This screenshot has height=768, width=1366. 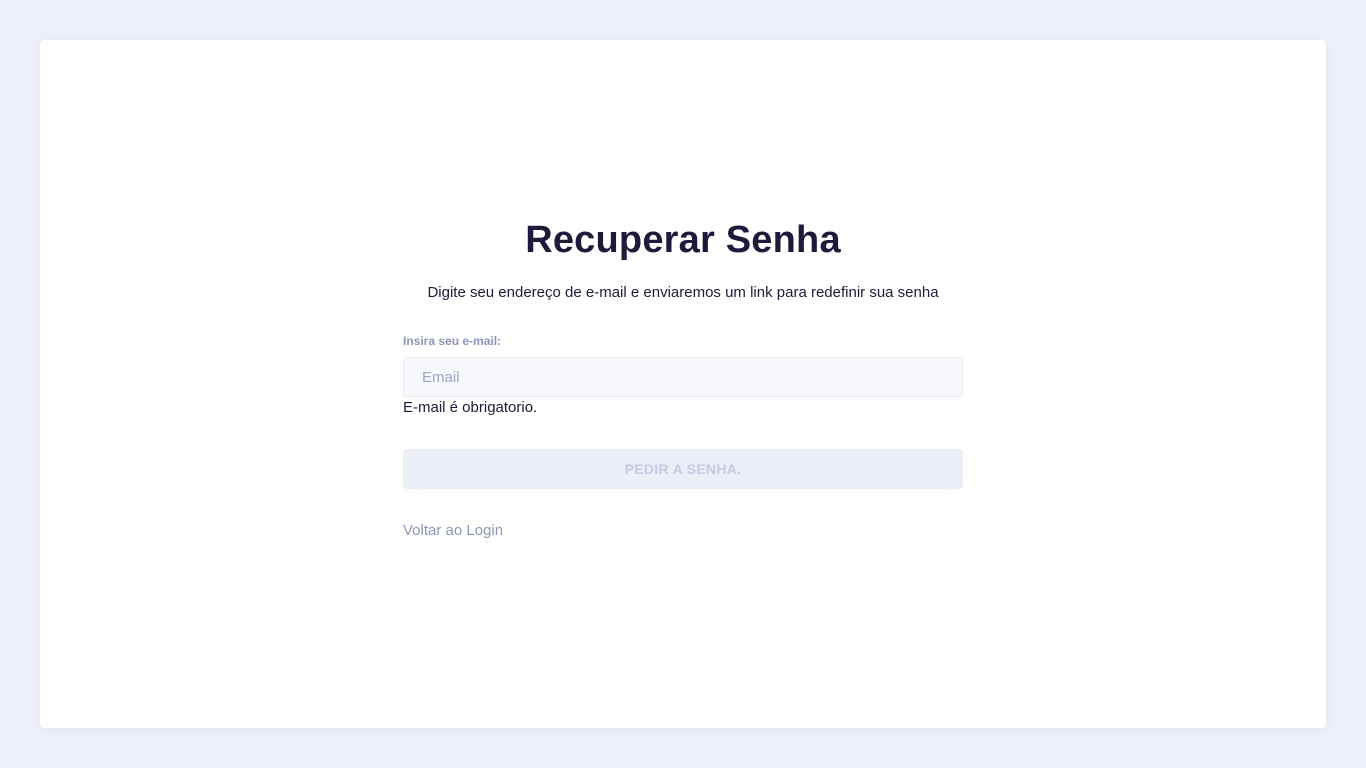 I want to click on request-password-button: PEDIR A SENHA., so click(x=683, y=469).